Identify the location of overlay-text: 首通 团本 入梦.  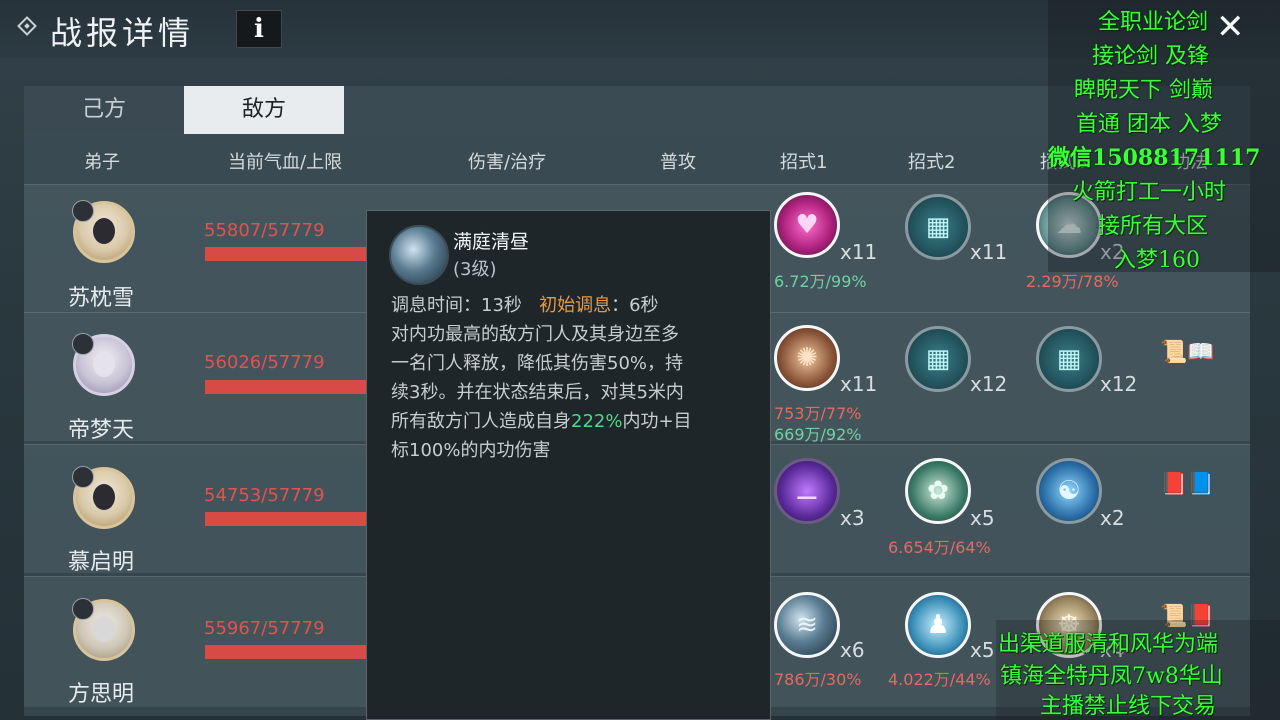
(1149, 124).